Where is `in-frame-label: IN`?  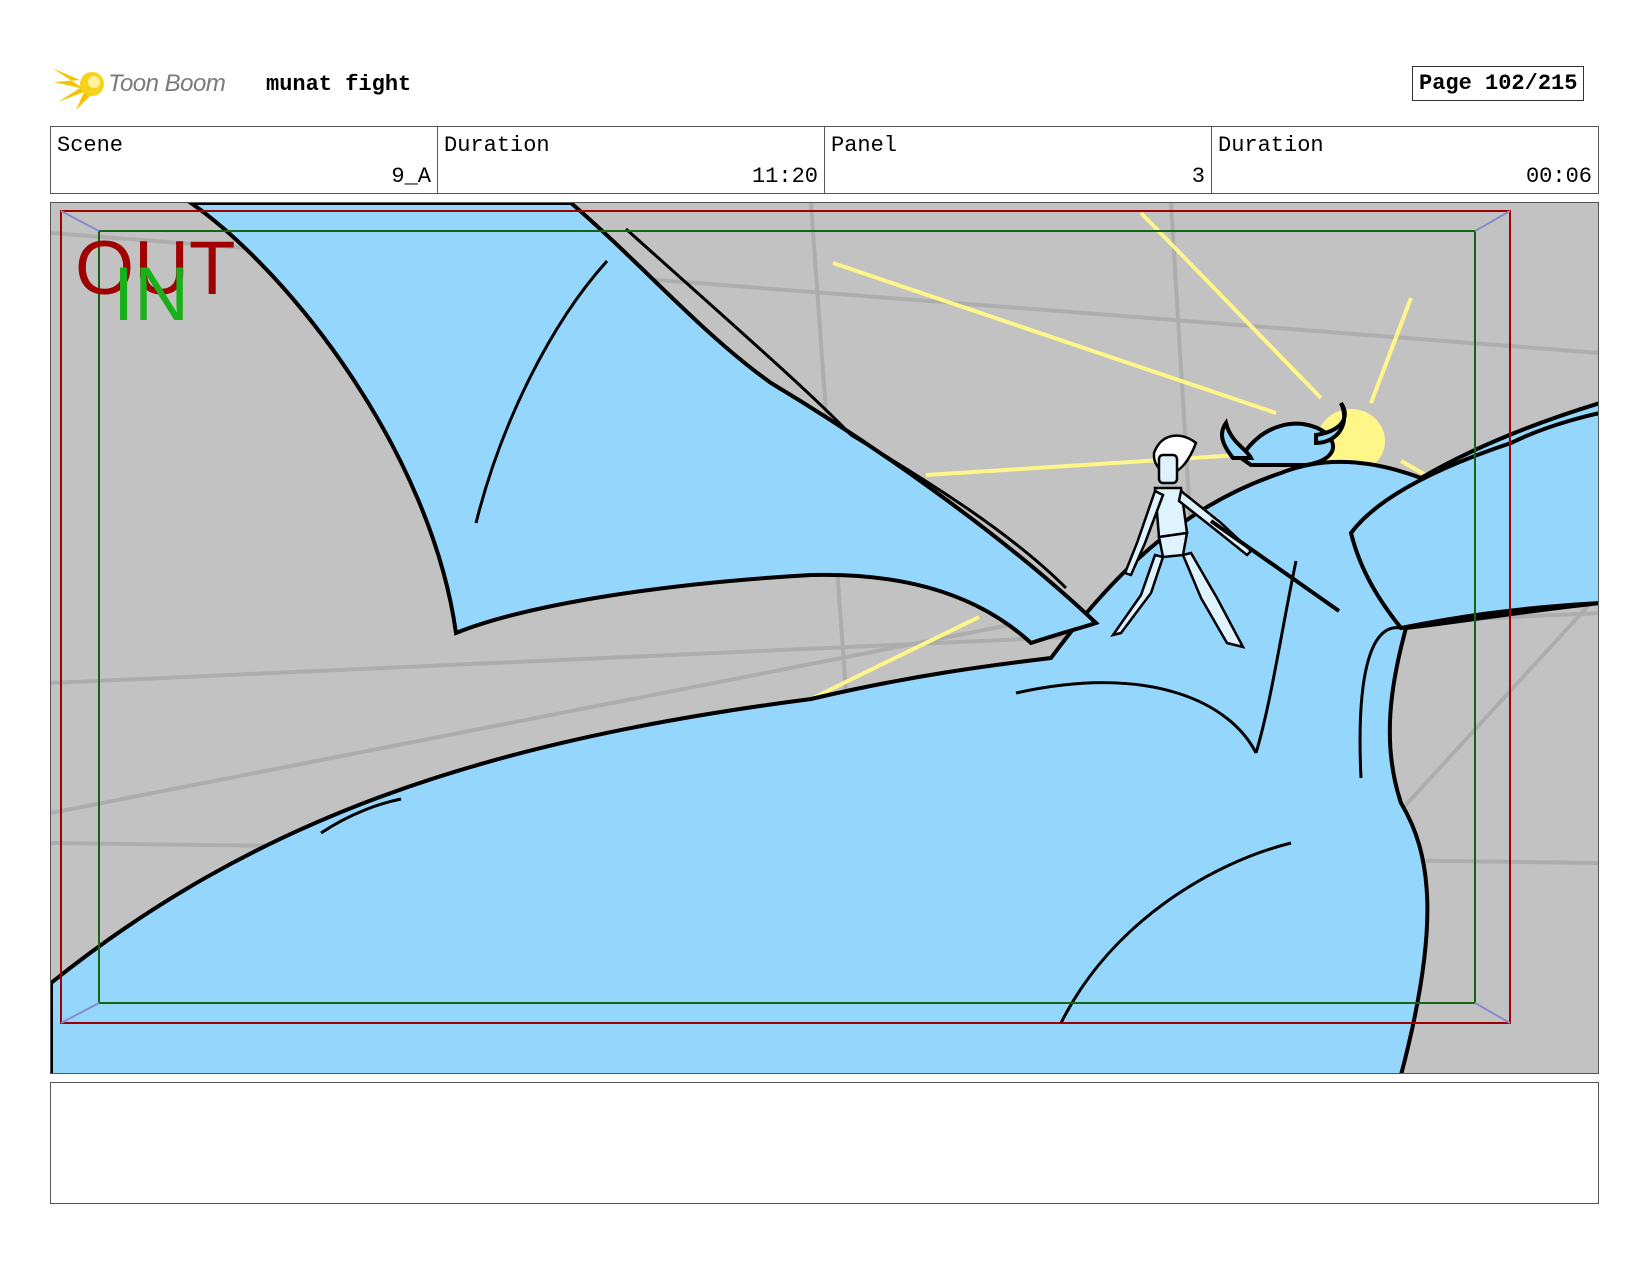 in-frame-label: IN is located at coordinates (151, 294).